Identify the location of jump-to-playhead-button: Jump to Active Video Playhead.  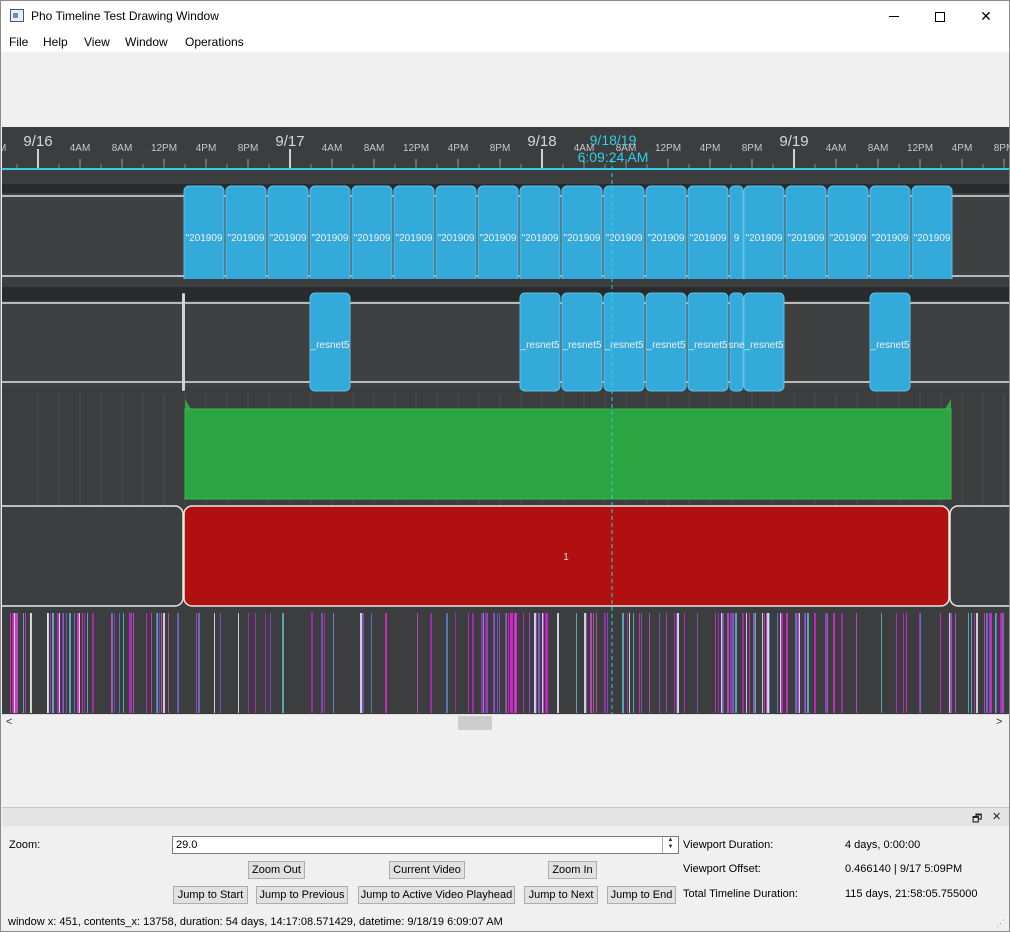
(436, 895).